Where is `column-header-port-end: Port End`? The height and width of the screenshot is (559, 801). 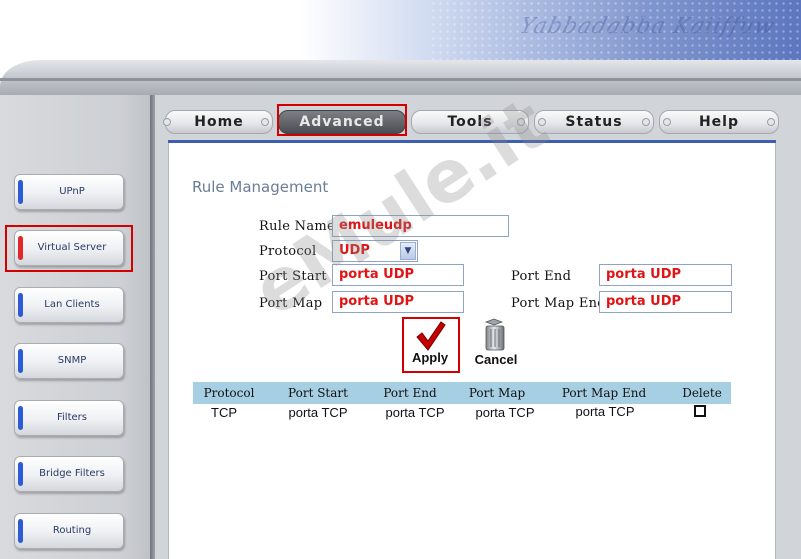
column-header-port-end: Port End is located at coordinates (410, 393).